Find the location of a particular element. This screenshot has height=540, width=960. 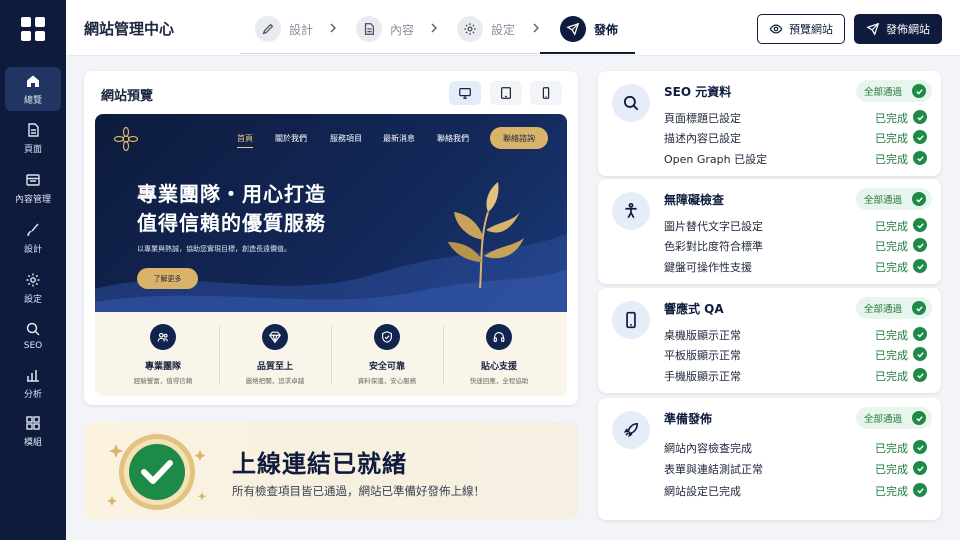

app-logo-icon is located at coordinates (33, 29).